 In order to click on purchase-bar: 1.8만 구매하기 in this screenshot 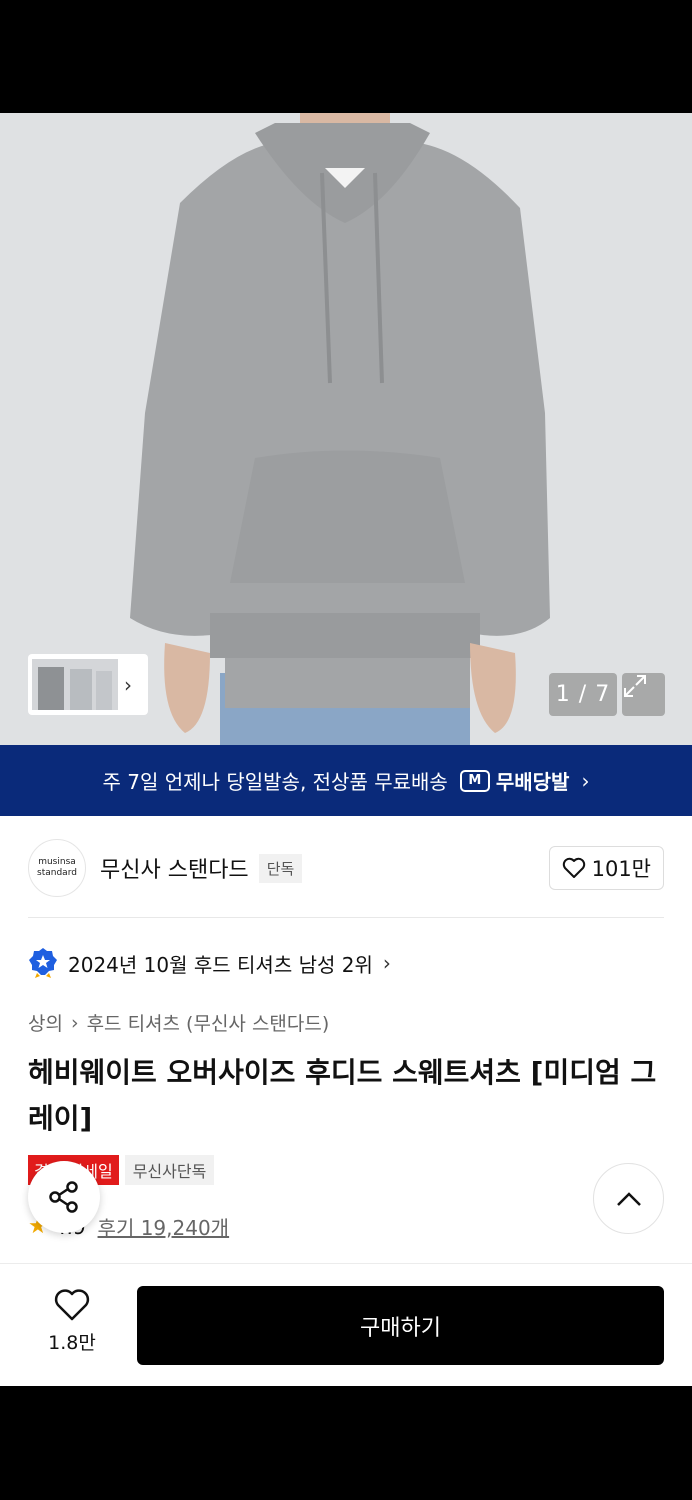, I will do `click(346, 1324)`.